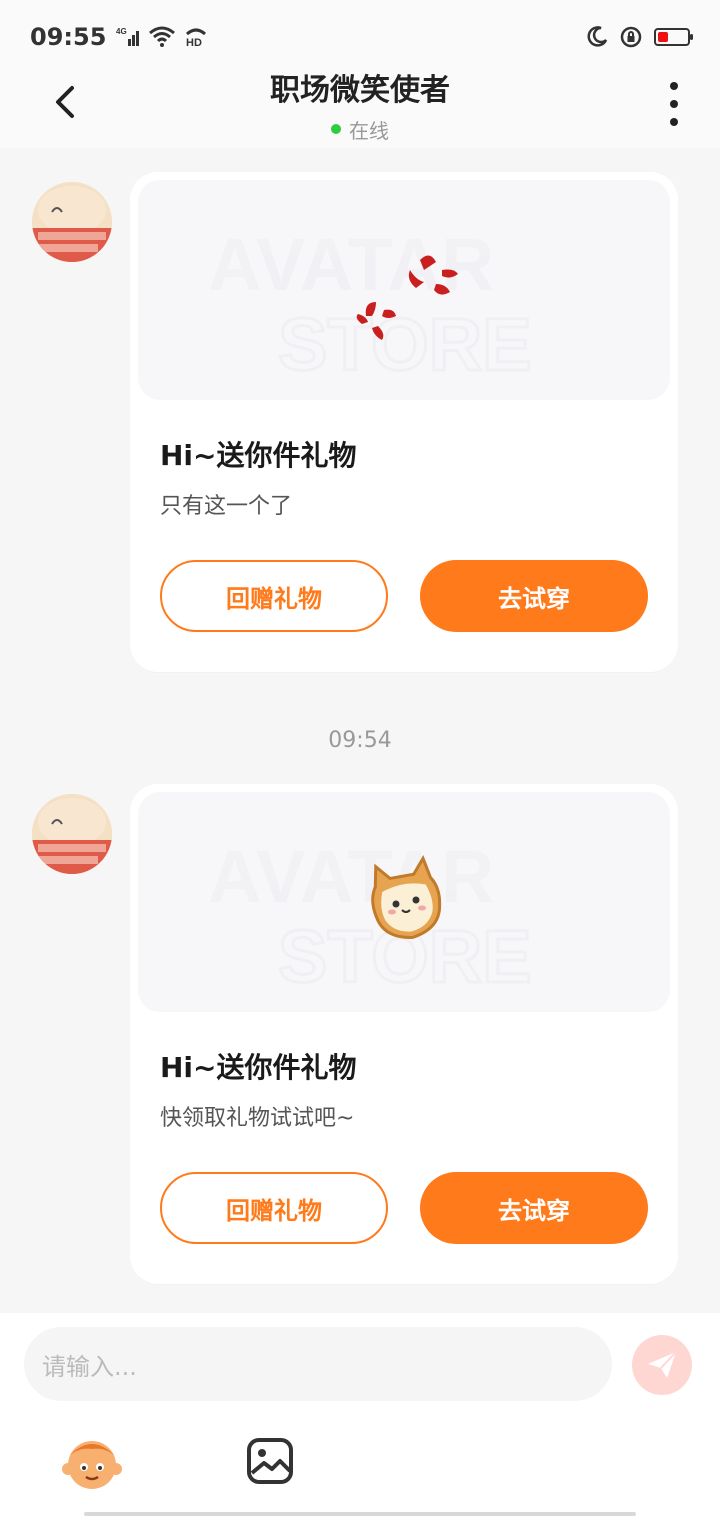 Image resolution: width=720 pixels, height=1520 pixels. What do you see at coordinates (121, 31) in the screenshot?
I see `network-badge: 4G` at bounding box center [121, 31].